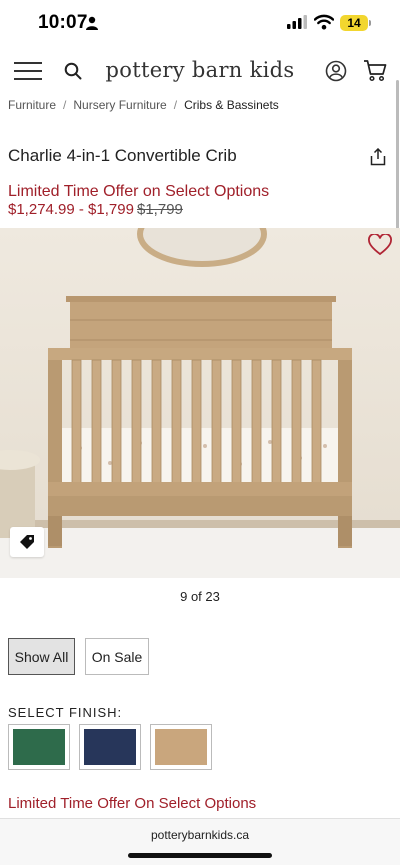 This screenshot has width=400, height=865. Describe the element at coordinates (132, 803) in the screenshot. I see `limited-offer-text-bottom: Limited Time Offer On Select Options` at that location.